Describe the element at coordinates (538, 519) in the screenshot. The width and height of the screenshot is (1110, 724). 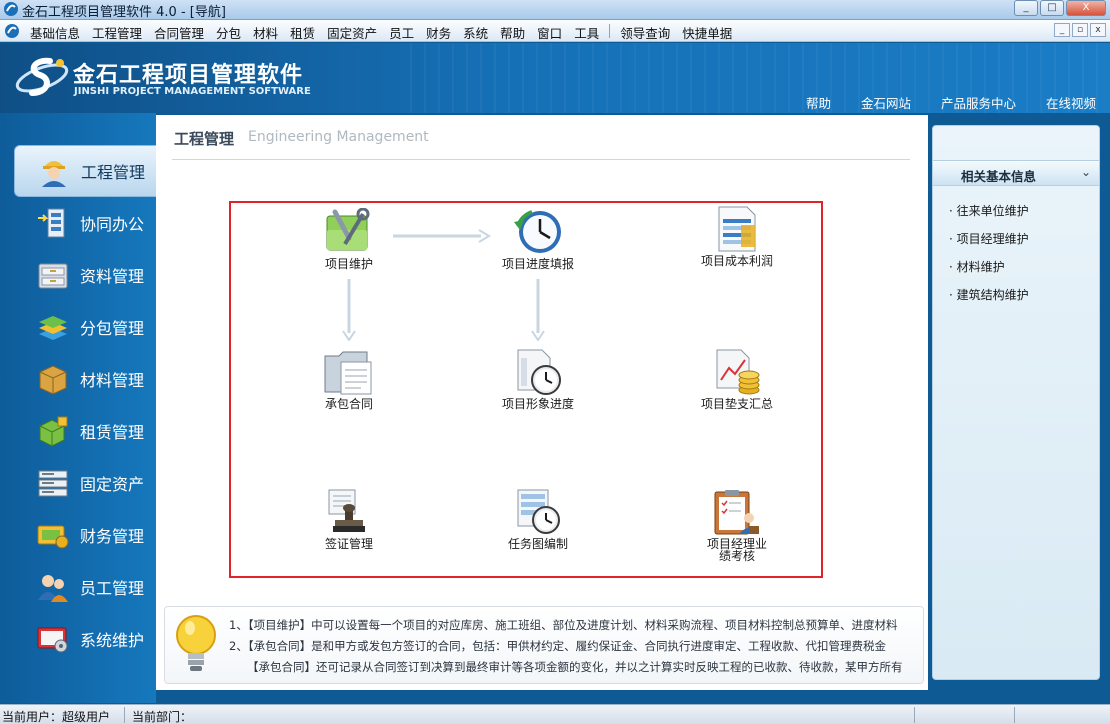
I see `task-chart-button: 任务图编制` at that location.